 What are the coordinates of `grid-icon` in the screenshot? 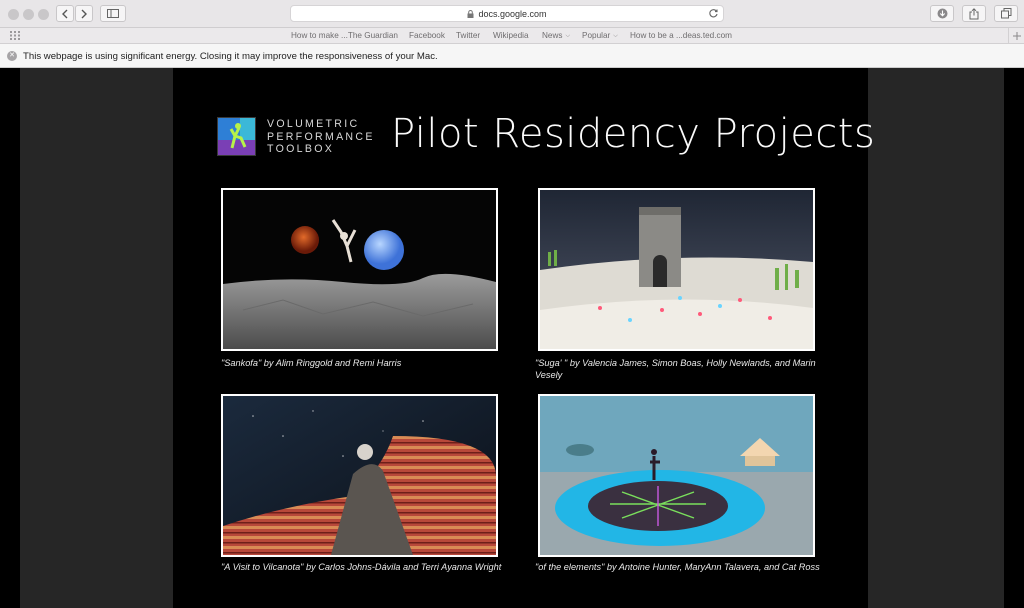 It's located at (15, 35).